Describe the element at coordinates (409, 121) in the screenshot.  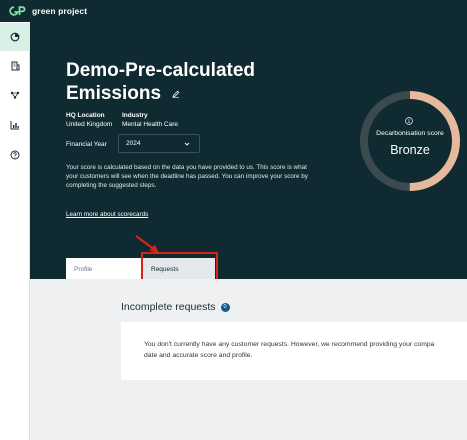
I see `info-icon` at that location.